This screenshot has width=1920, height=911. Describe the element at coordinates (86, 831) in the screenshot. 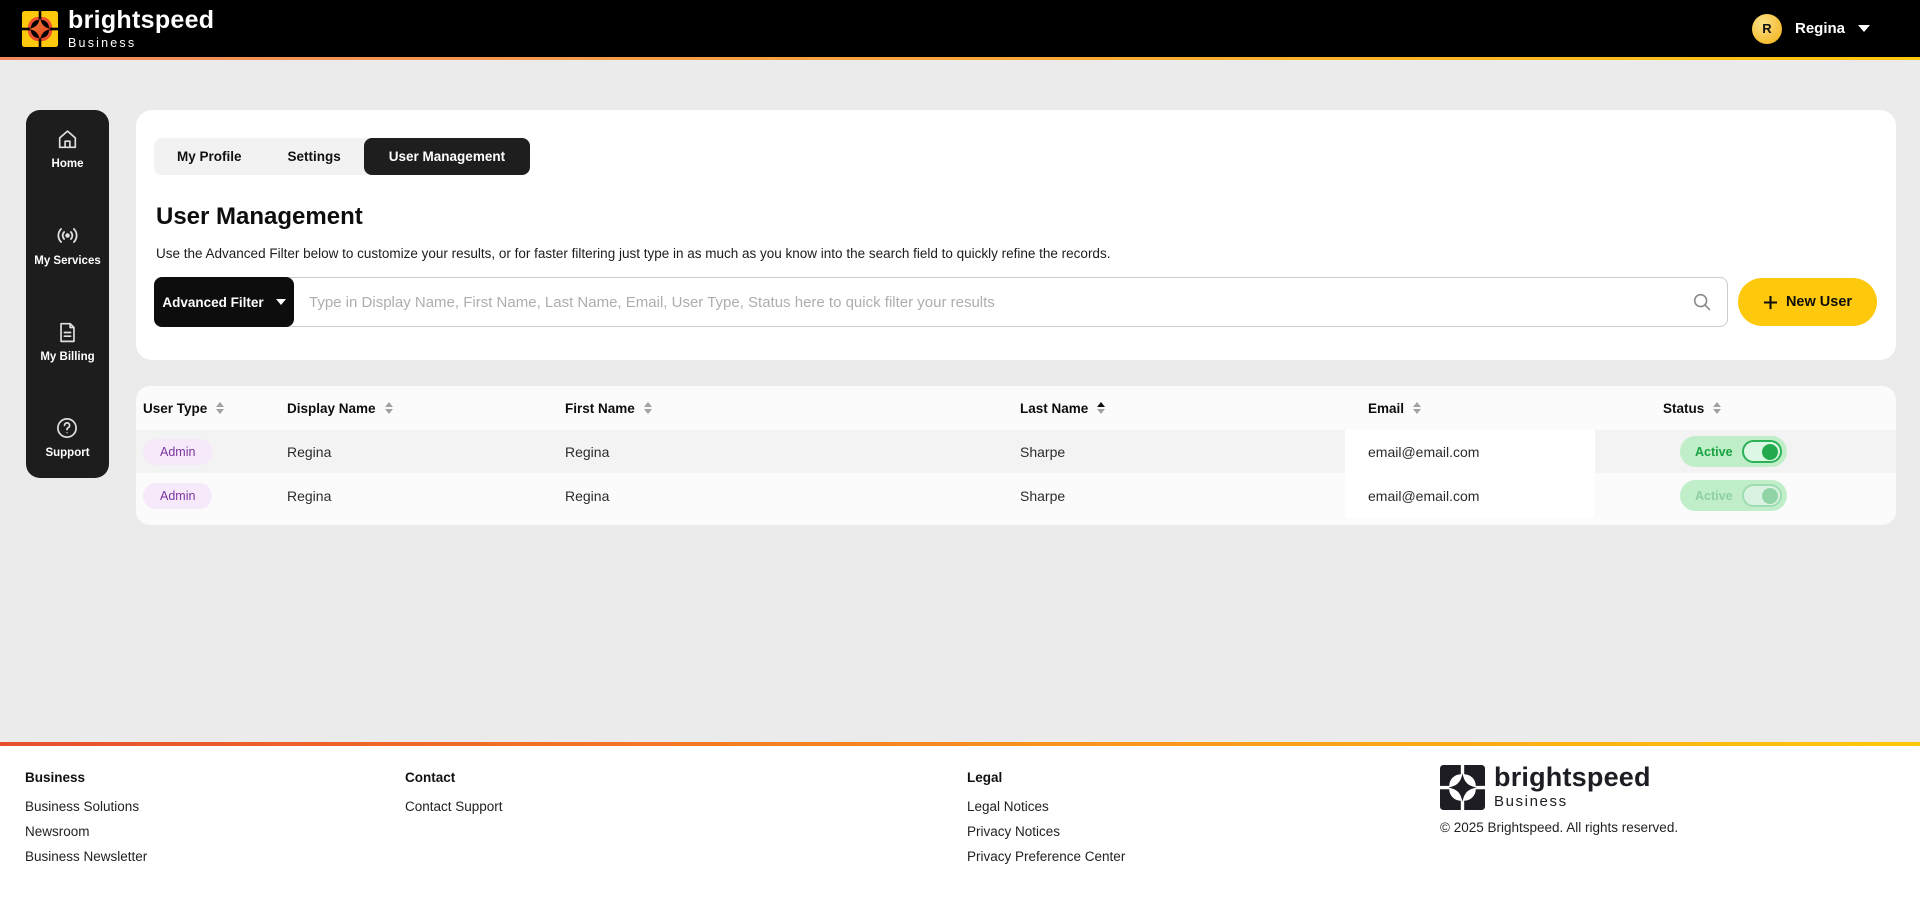

I see `footer-link-newsroom: Newsroom` at that location.